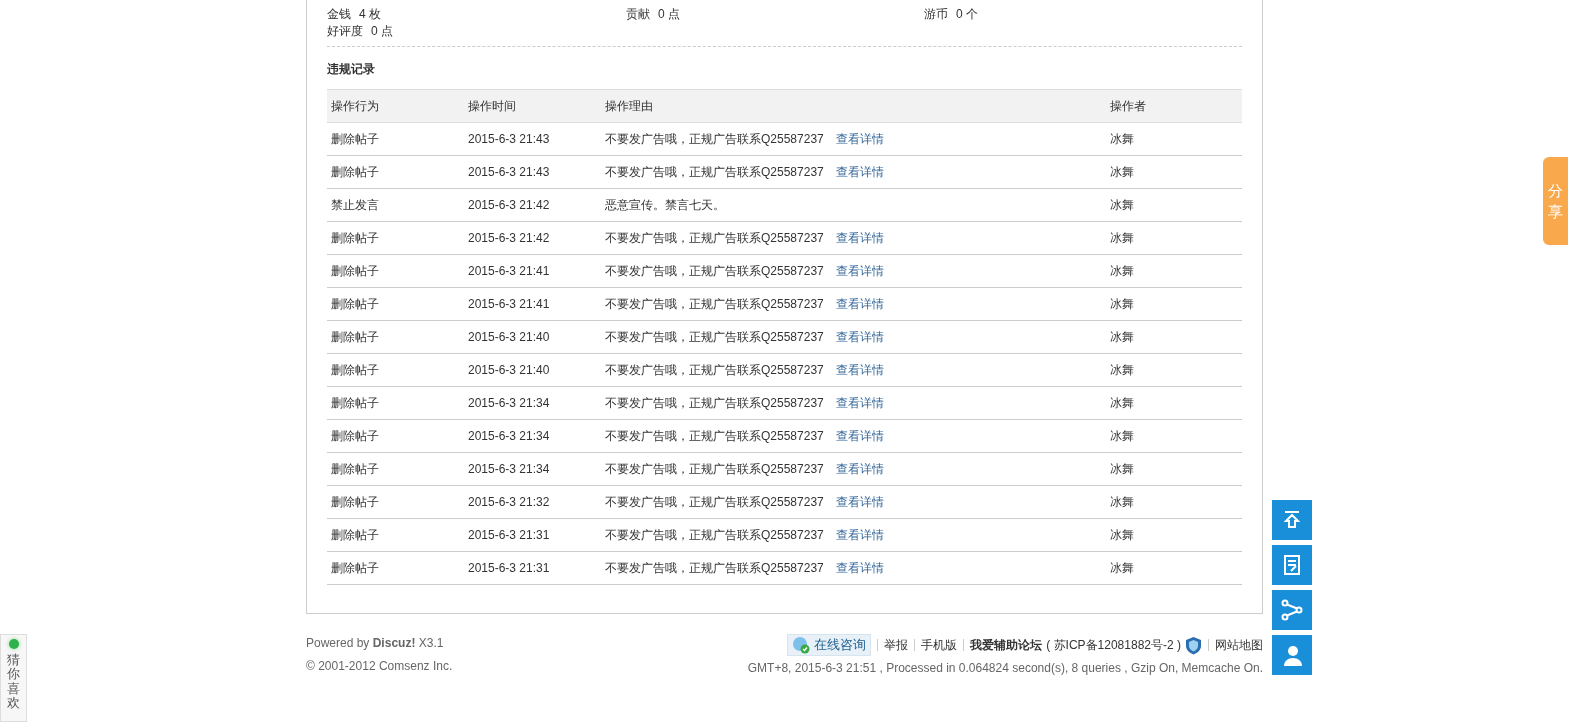  I want to click on footer-link: 手机版, so click(939, 645).